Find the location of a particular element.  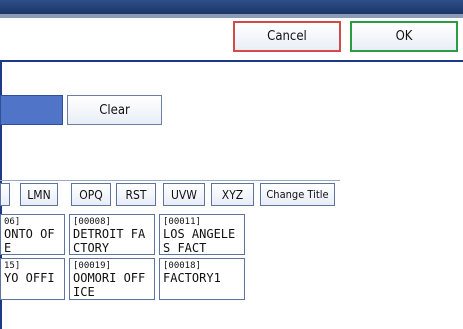

tab-lmn: LMN is located at coordinates (39, 194).